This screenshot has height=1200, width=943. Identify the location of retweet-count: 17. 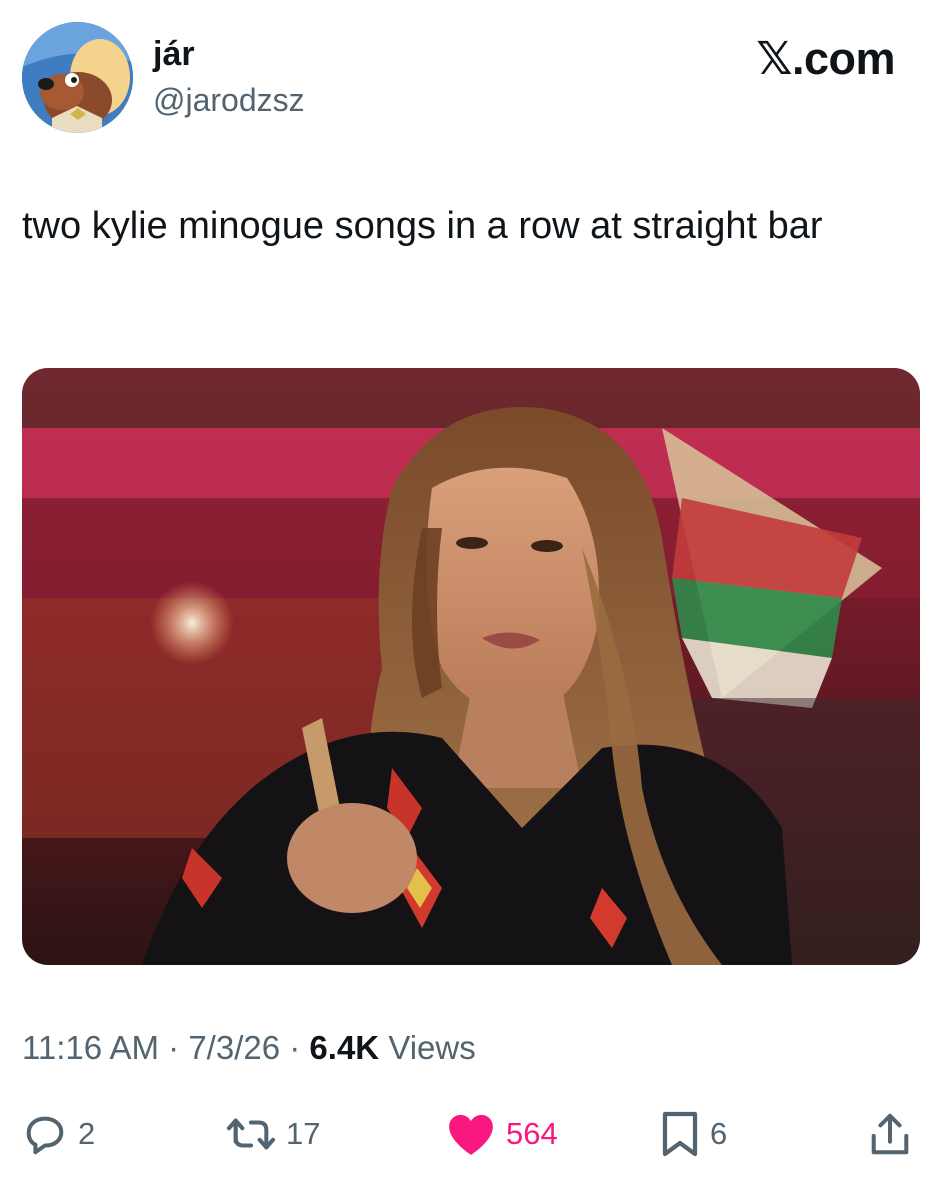
(303, 1133).